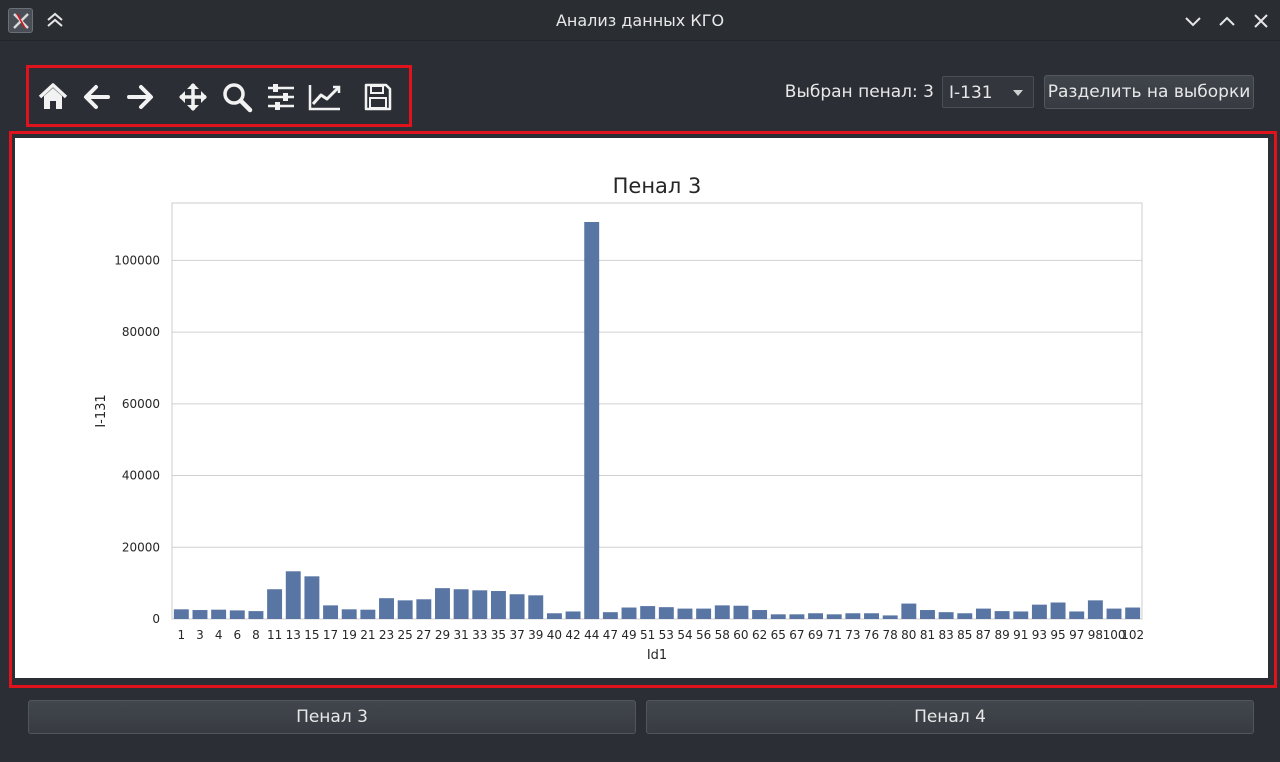  Describe the element at coordinates (325, 97) in the screenshot. I see `axes-lines-icon` at that location.